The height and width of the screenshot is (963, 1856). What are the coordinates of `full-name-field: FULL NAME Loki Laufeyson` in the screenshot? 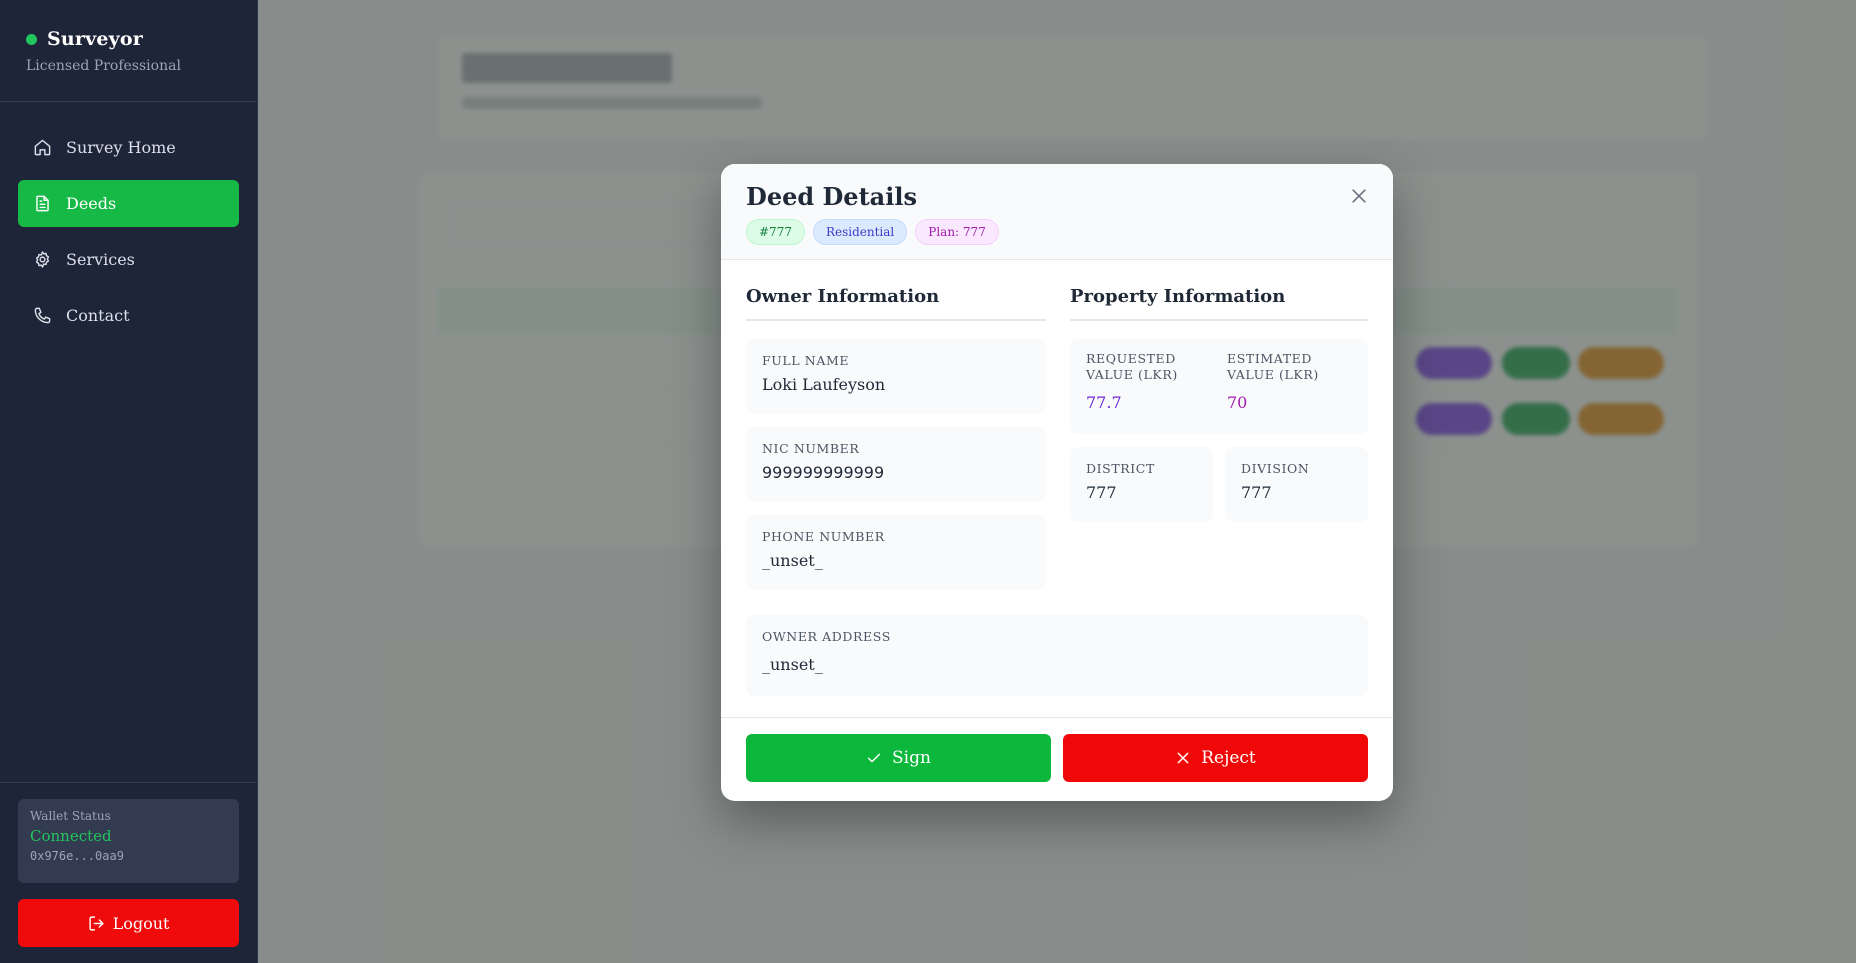 It's located at (896, 376).